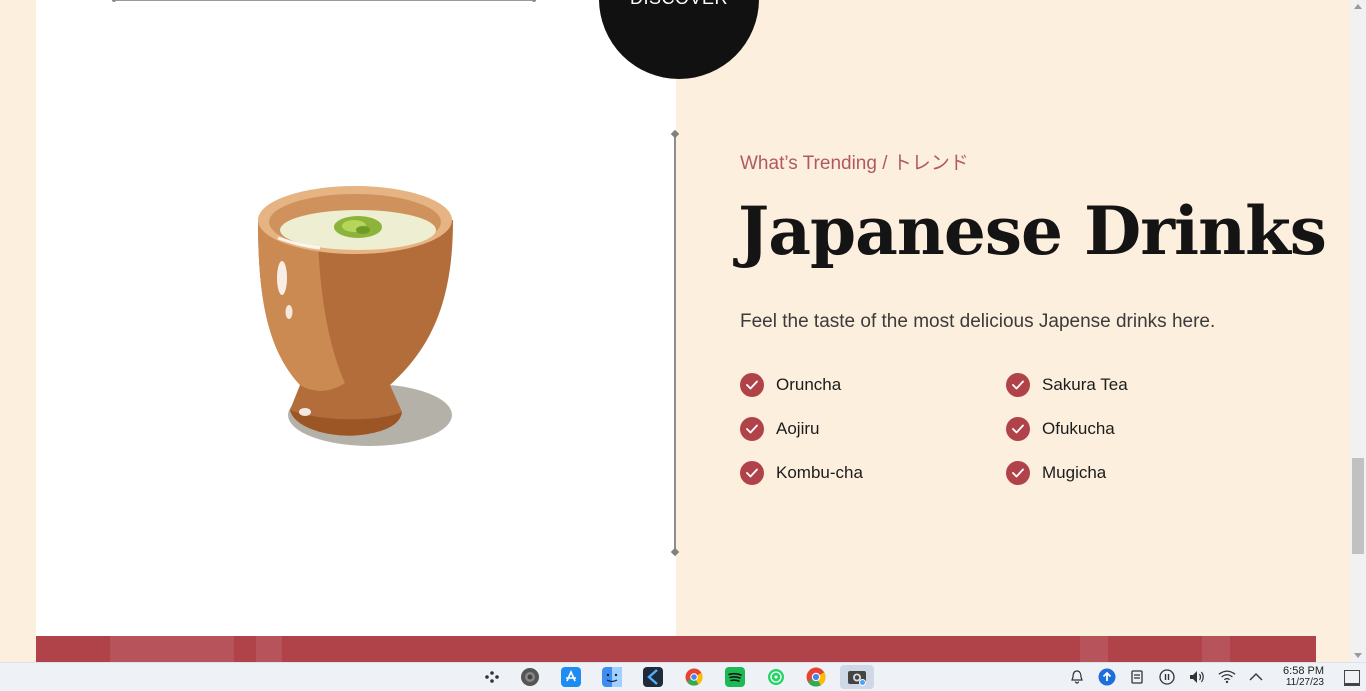  I want to click on footer-strip, so click(676, 649).